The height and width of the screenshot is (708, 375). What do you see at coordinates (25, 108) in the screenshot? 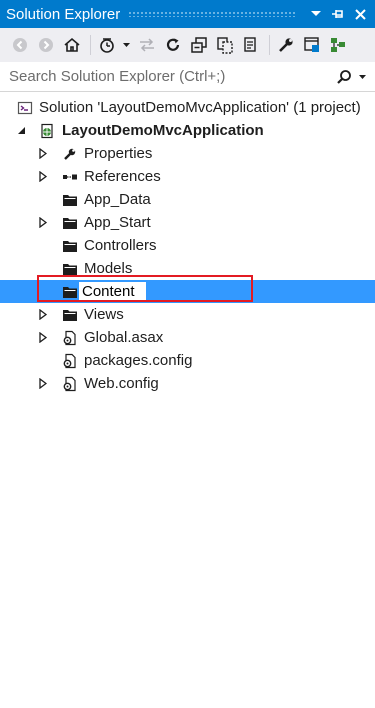
I see `solution-icon` at bounding box center [25, 108].